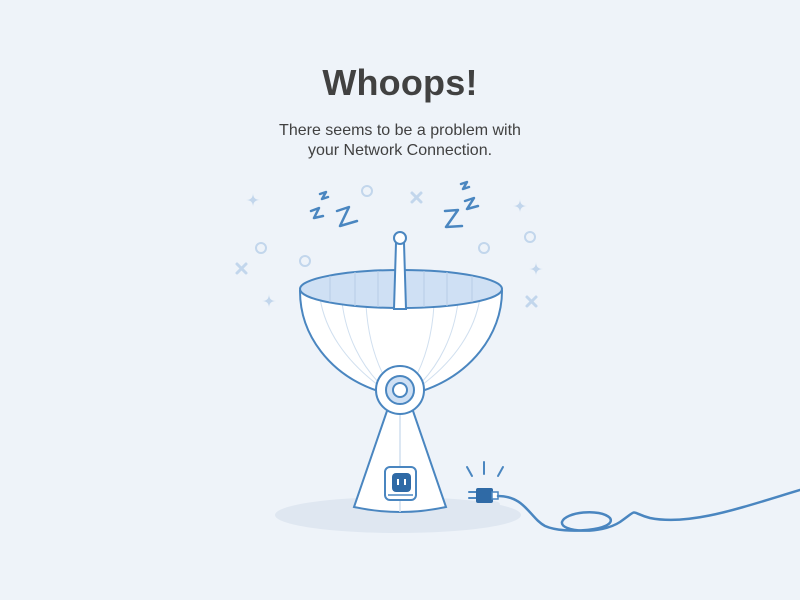 This screenshot has height=600, width=800. I want to click on cable-icon, so click(648, 510).